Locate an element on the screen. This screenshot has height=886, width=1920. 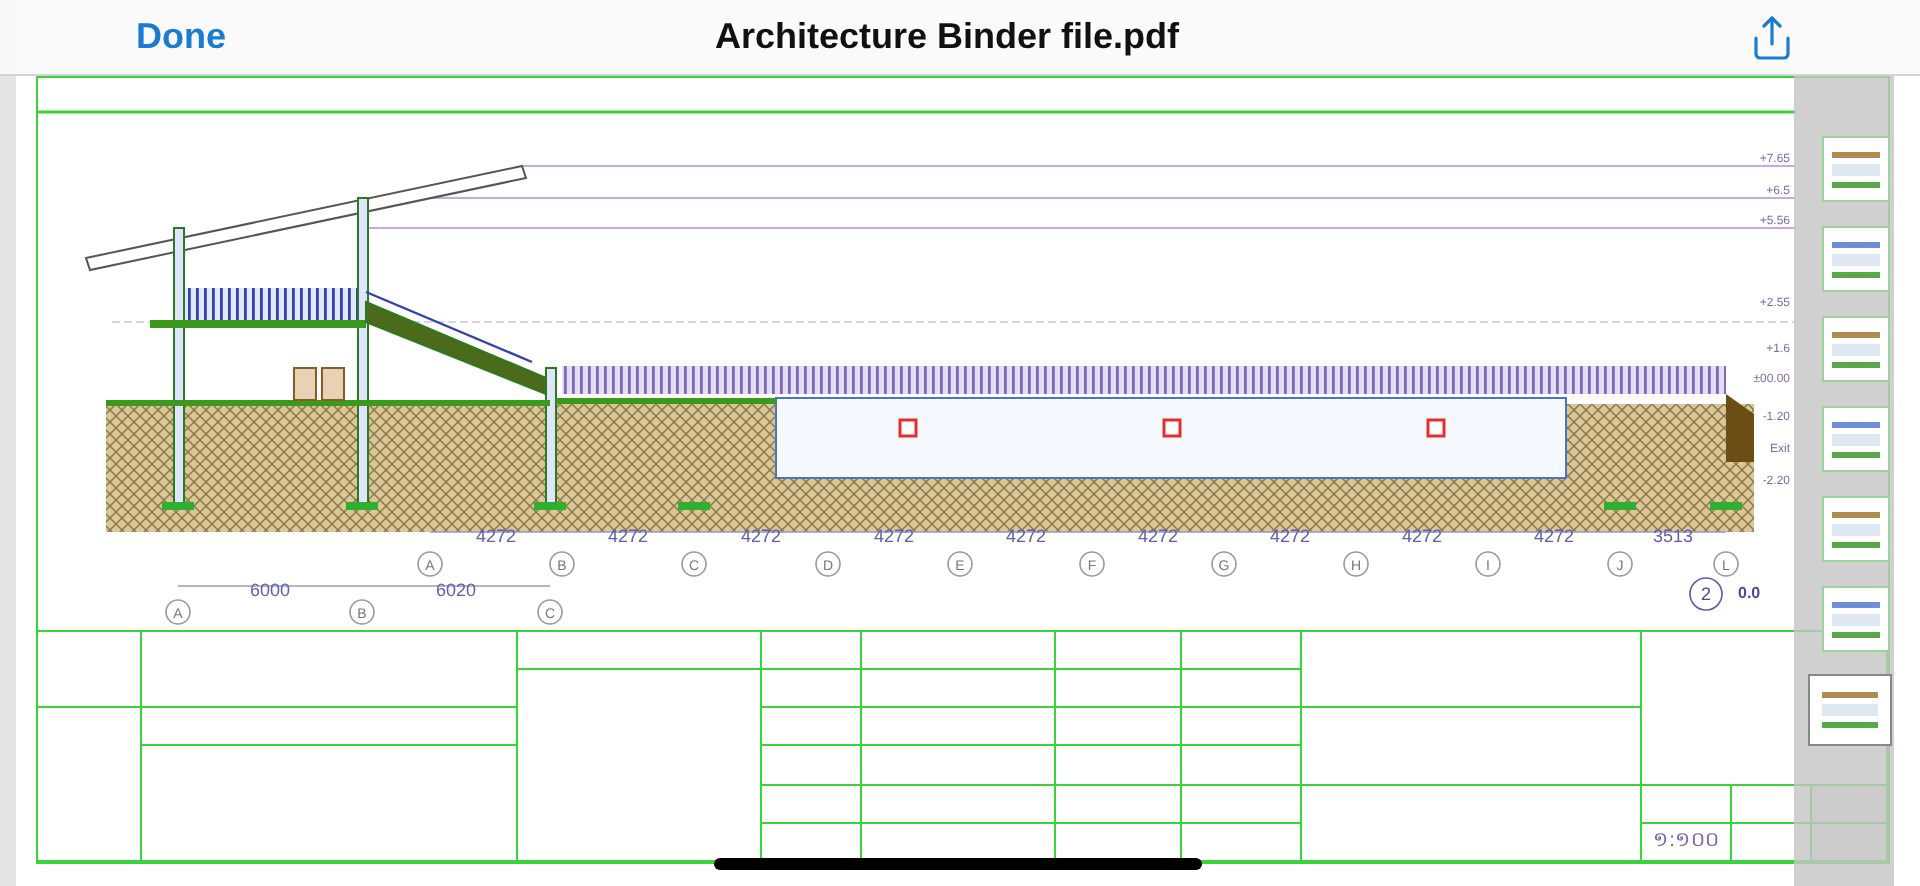
embankment-slope is located at coordinates (1740, 428).